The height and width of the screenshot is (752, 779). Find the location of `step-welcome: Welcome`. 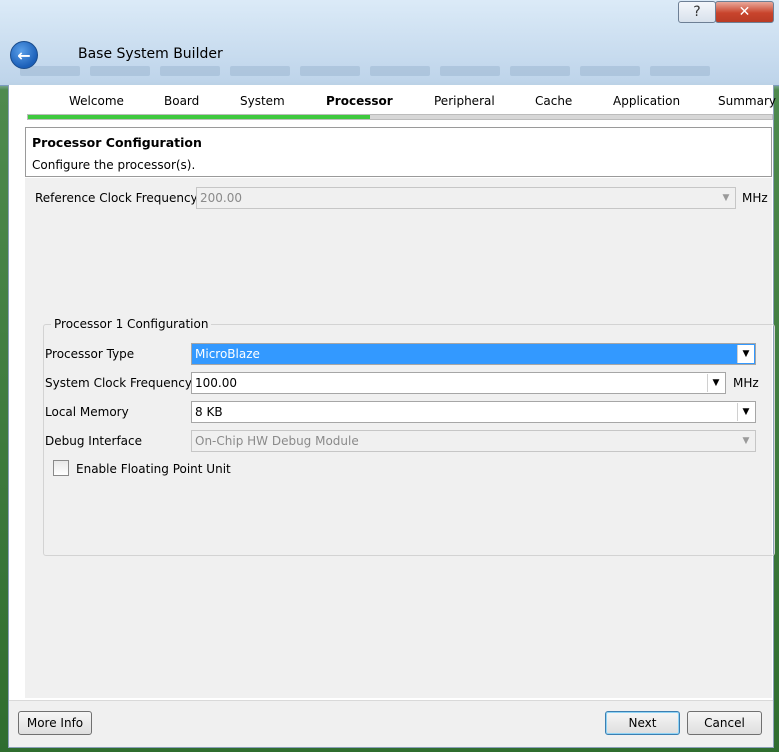

step-welcome: Welcome is located at coordinates (96, 101).